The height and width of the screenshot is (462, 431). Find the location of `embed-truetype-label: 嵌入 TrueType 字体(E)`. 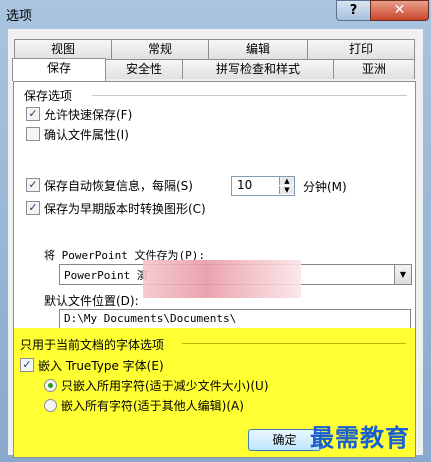

embed-truetype-label: 嵌入 TrueType 字体(E) is located at coordinates (101, 365).